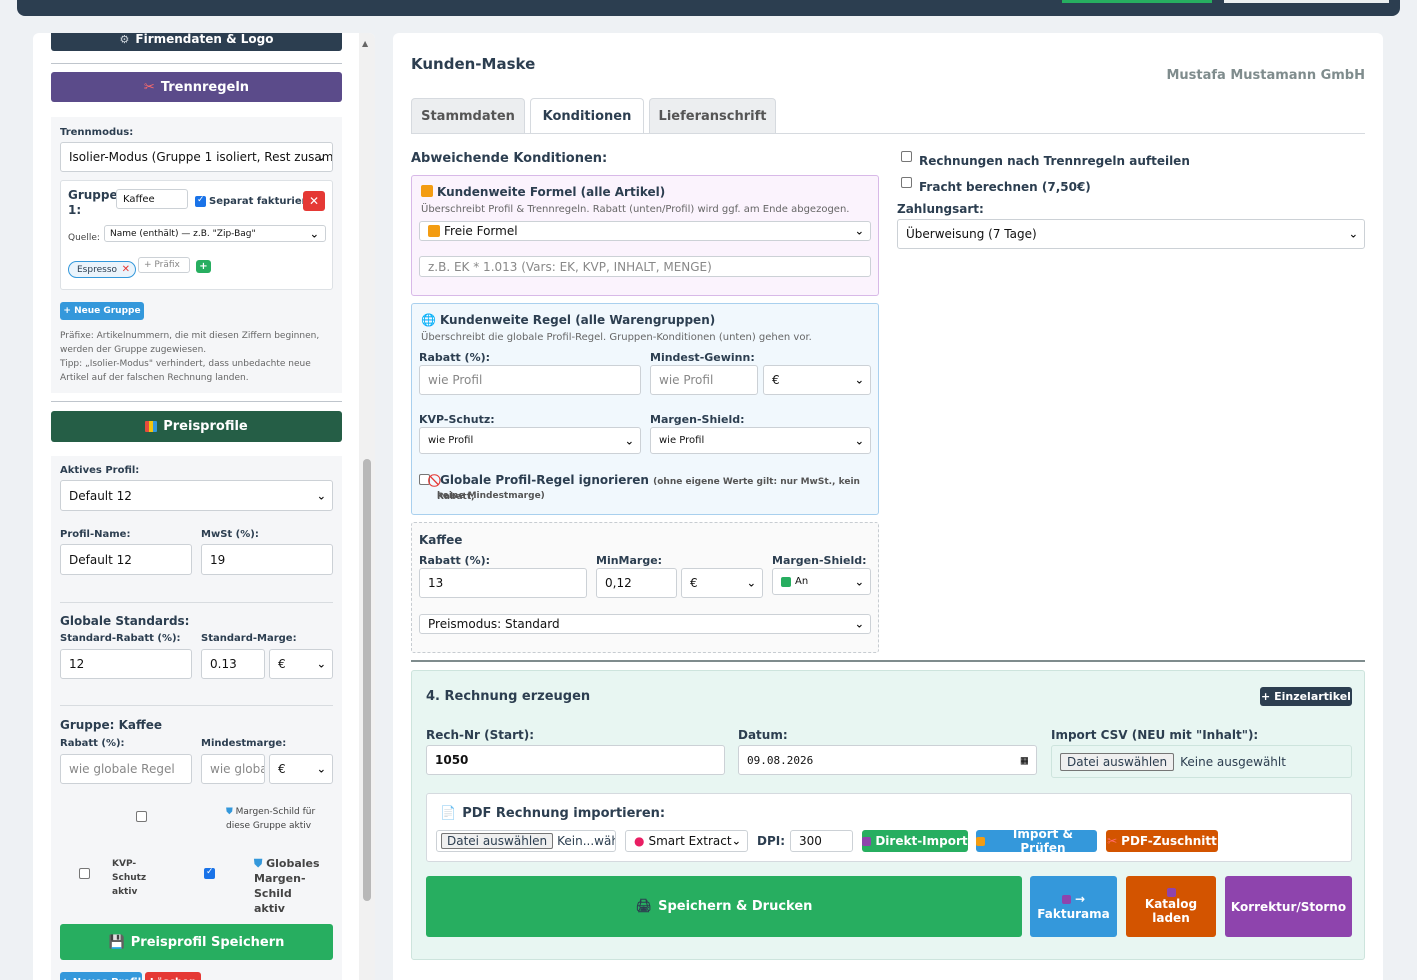 The width and height of the screenshot is (1417, 980). What do you see at coordinates (587, 116) in the screenshot?
I see `tab-konditionen: Konditionen` at bounding box center [587, 116].